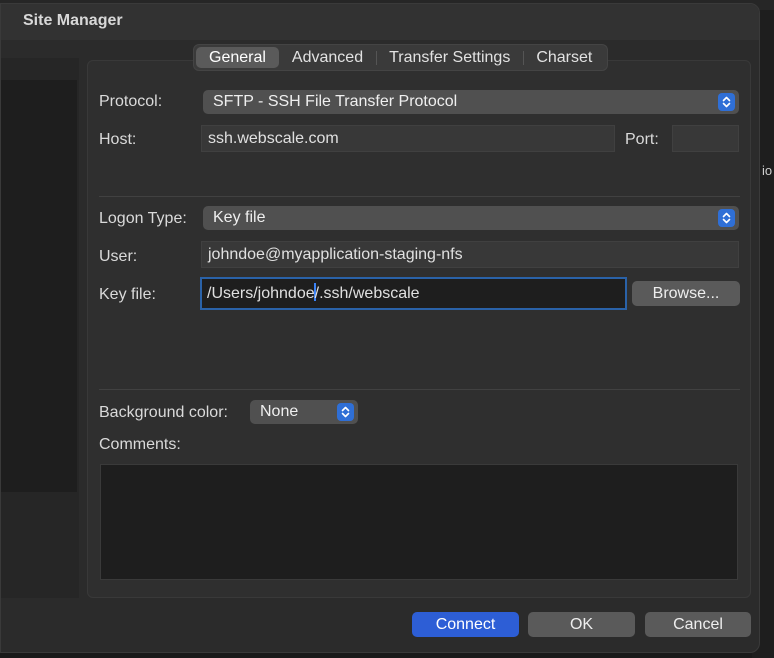  Describe the element at coordinates (642, 139) in the screenshot. I see `port-label: Port:` at that location.